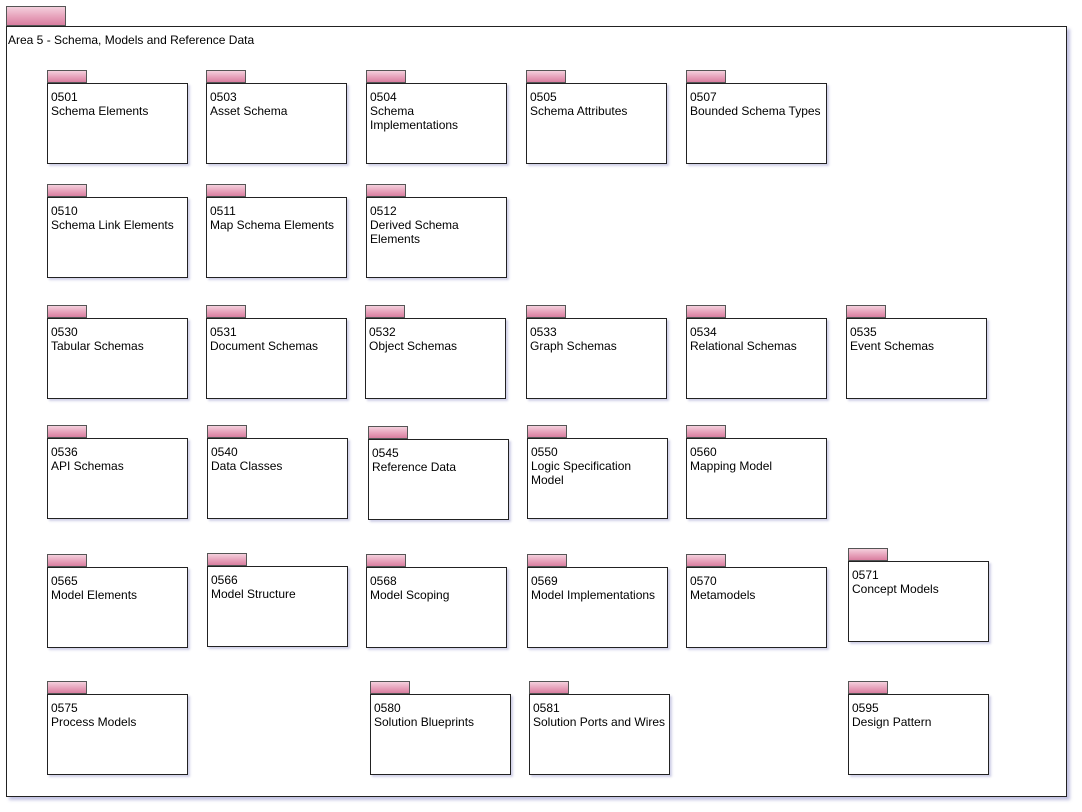 This screenshot has height=812, width=1082. I want to click on package-0581: 0581 Solution Ports and Wires, so click(600, 728).